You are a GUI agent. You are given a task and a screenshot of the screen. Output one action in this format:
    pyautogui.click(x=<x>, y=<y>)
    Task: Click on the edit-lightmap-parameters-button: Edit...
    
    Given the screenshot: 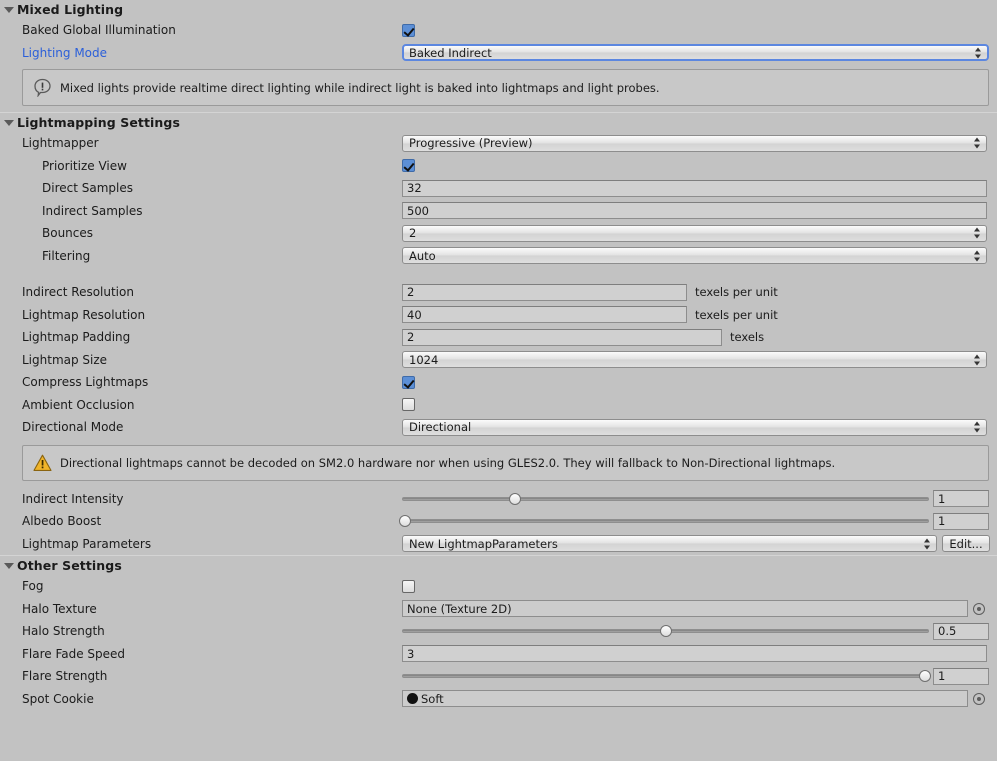 What is the action you would take?
    pyautogui.click(x=966, y=544)
    